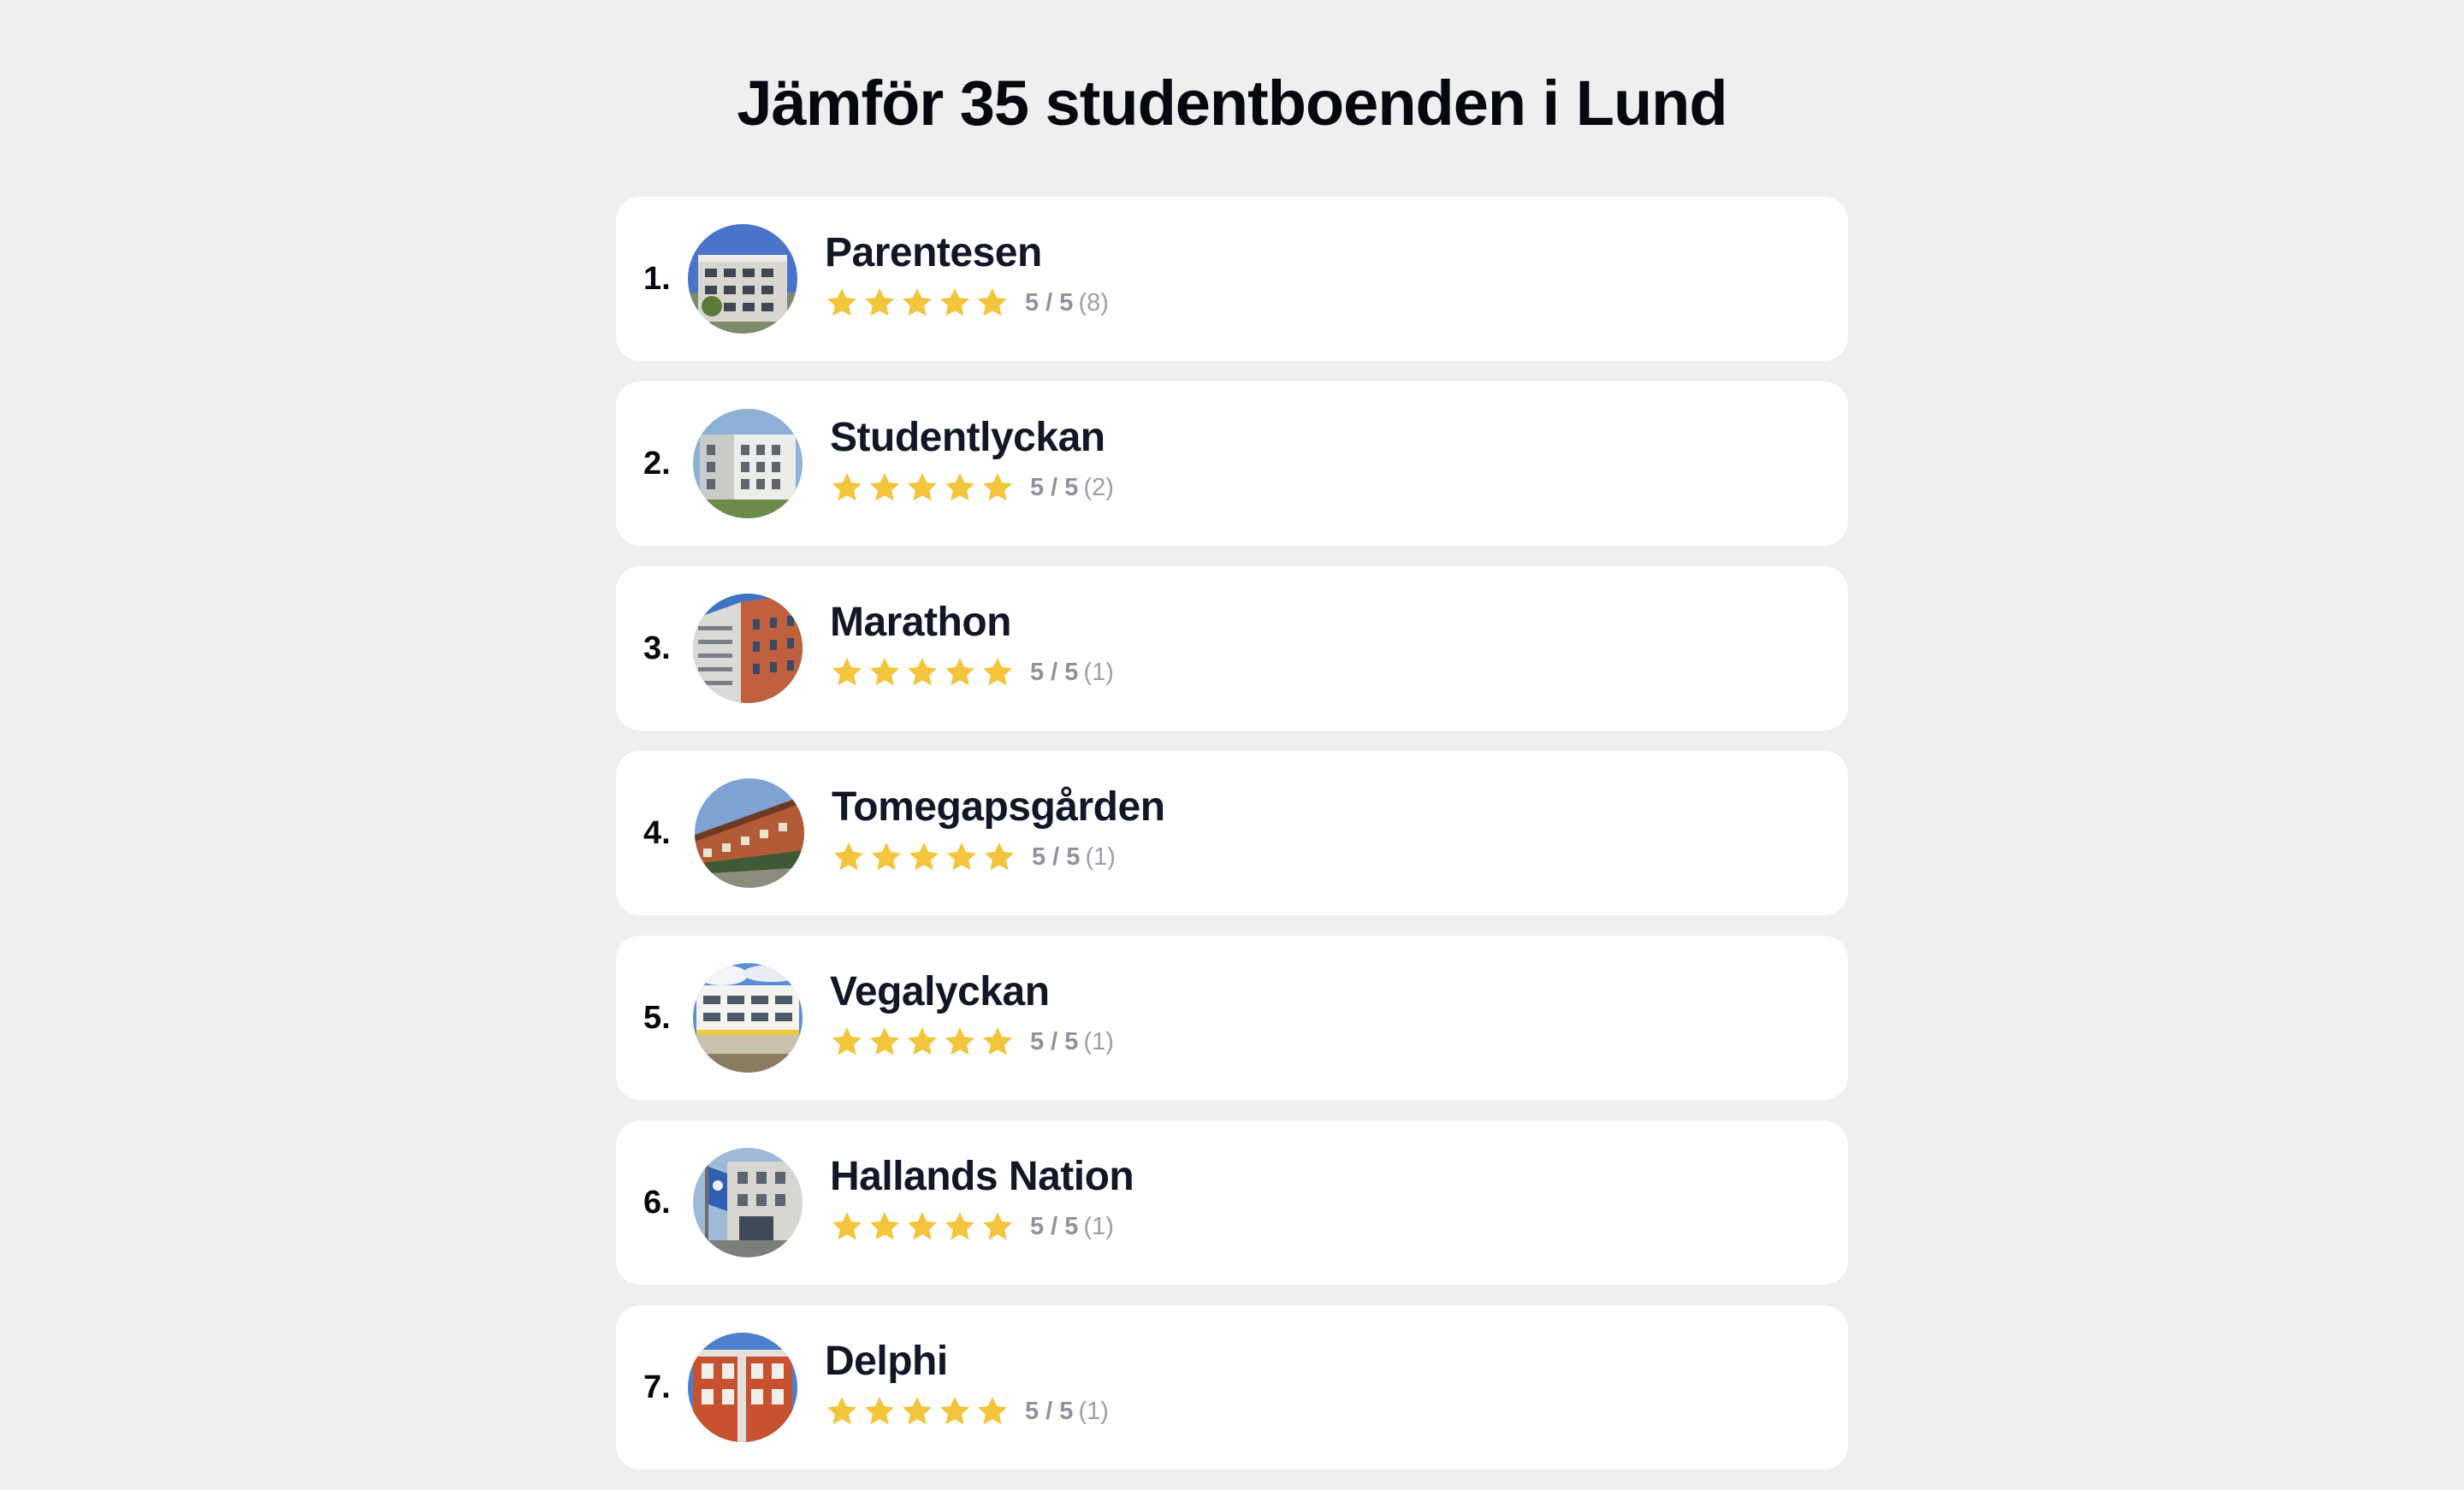 The height and width of the screenshot is (1490, 2464). What do you see at coordinates (657, 833) in the screenshot?
I see `rank-number: 4.` at bounding box center [657, 833].